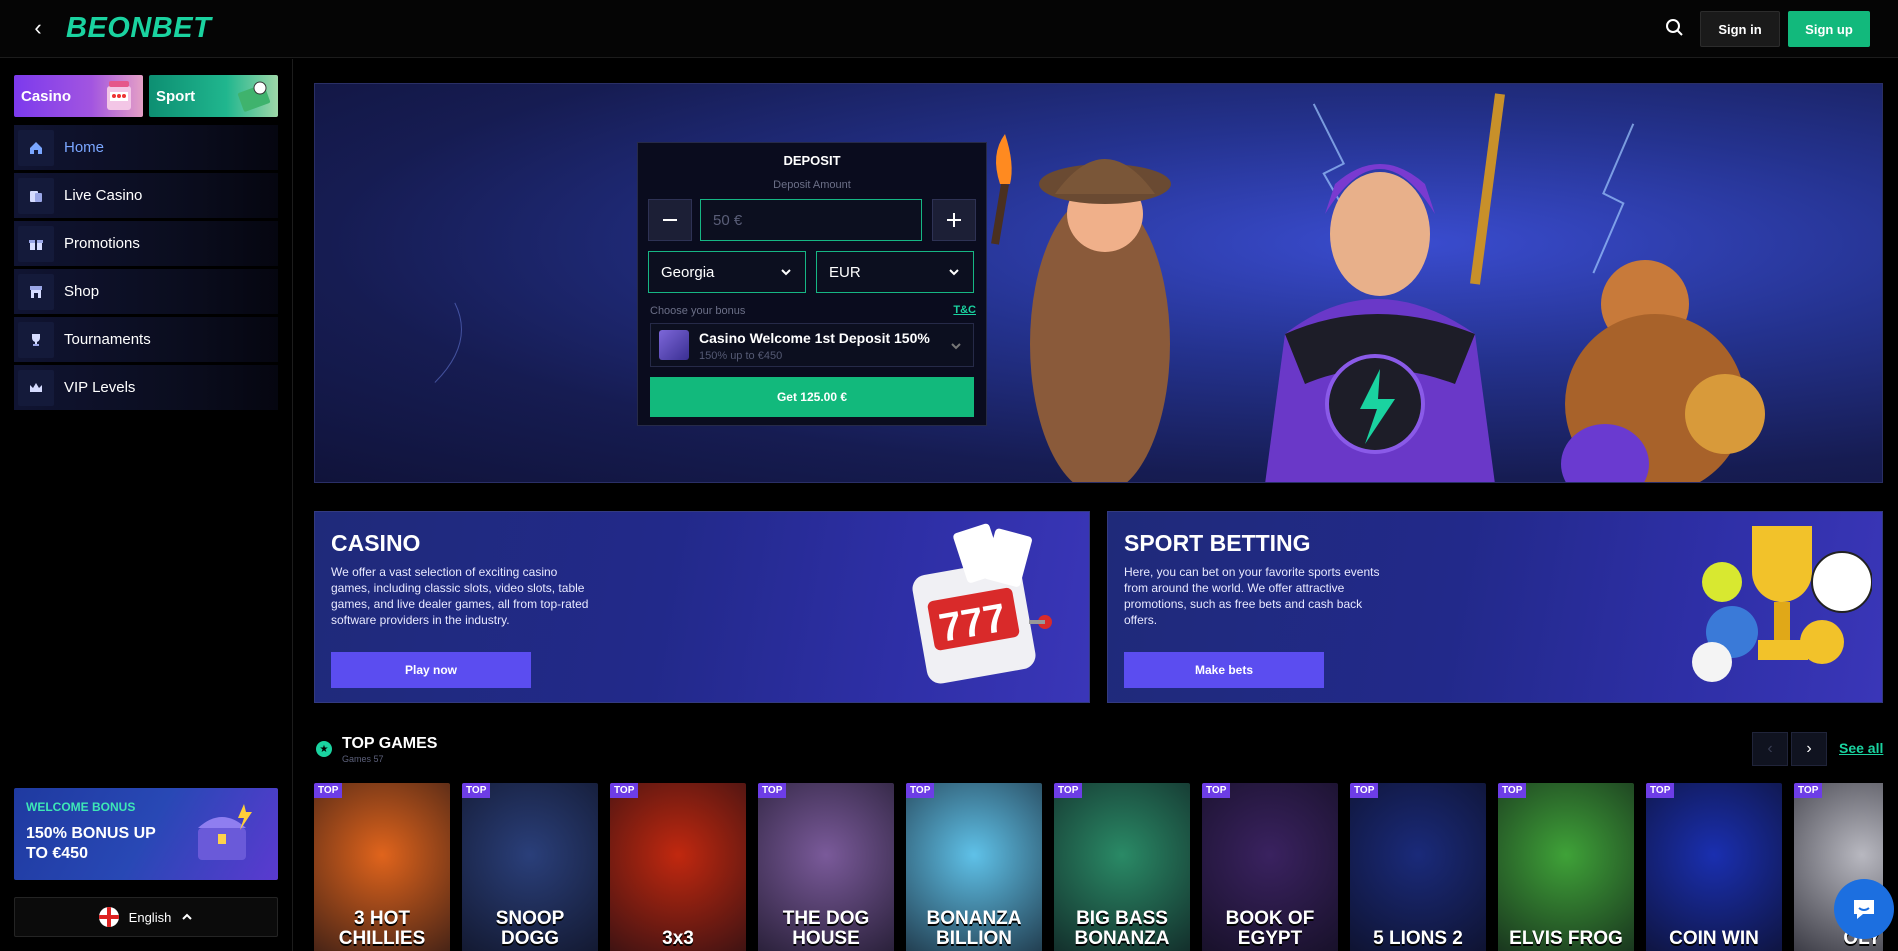 This screenshot has width=1898, height=951. What do you see at coordinates (826, 867) in the screenshot?
I see `game-card: TOP THE DOG HOUSE` at bounding box center [826, 867].